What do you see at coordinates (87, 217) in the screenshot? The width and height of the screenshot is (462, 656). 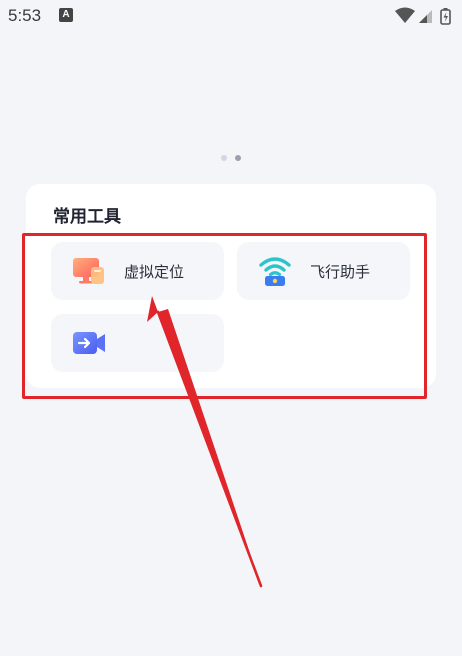 I see `card-title: 常用工具` at bounding box center [87, 217].